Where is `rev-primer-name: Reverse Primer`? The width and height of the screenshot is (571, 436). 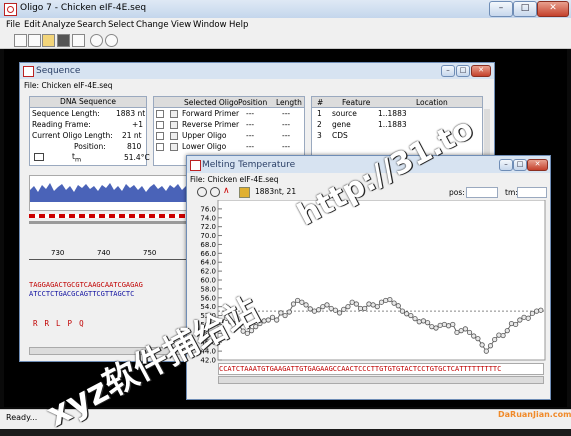
rev-primer-name: Reverse Primer is located at coordinates (210, 124).